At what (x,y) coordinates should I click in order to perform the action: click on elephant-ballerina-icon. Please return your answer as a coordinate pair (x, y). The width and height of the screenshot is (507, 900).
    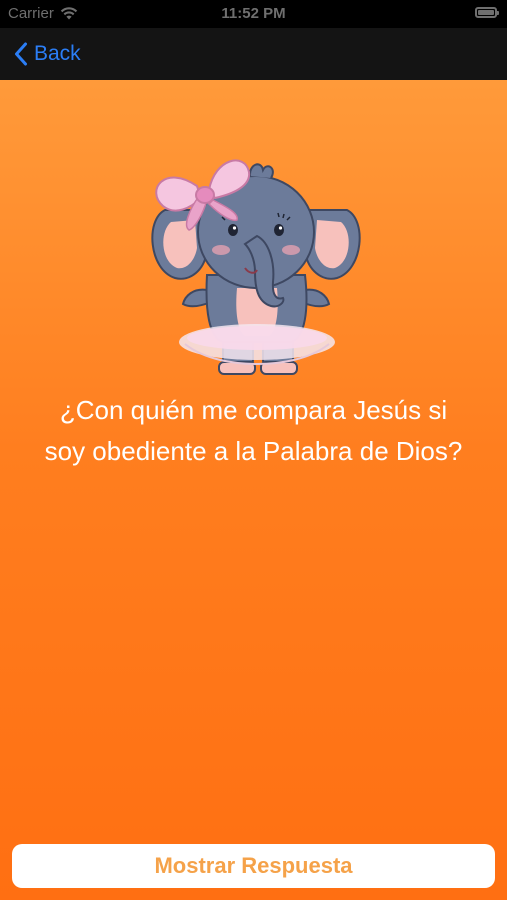
    Looking at the image, I should click on (256, 267).